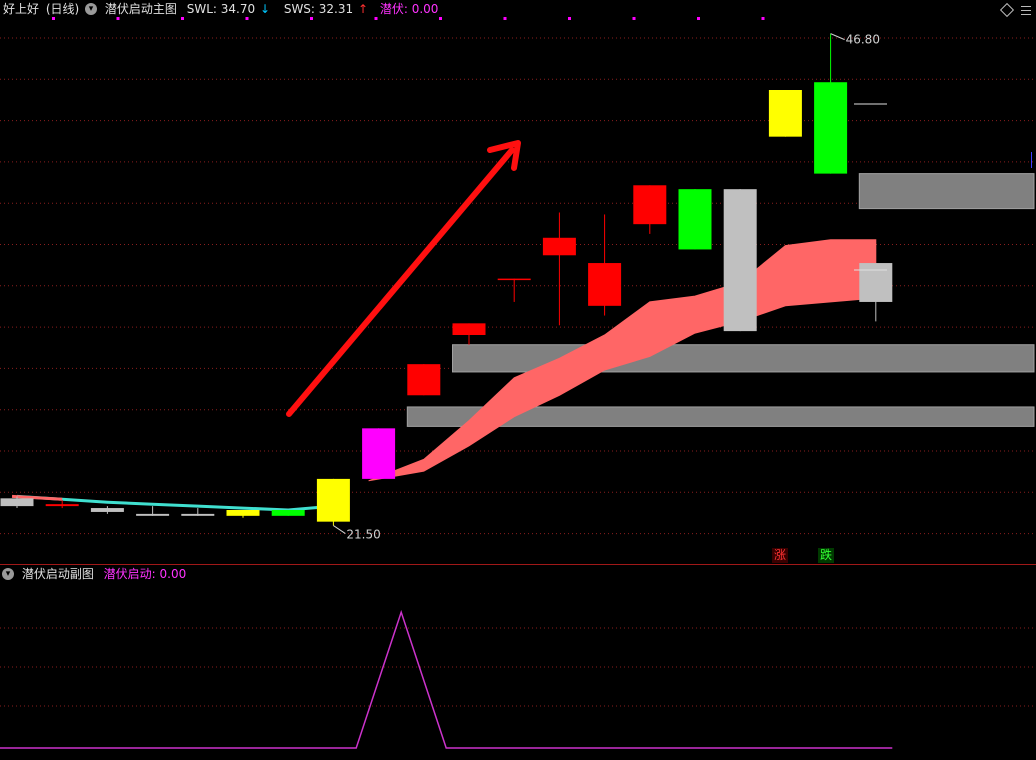  Describe the element at coordinates (400, 282) in the screenshot. I see `trend-arrow-shaft` at that location.